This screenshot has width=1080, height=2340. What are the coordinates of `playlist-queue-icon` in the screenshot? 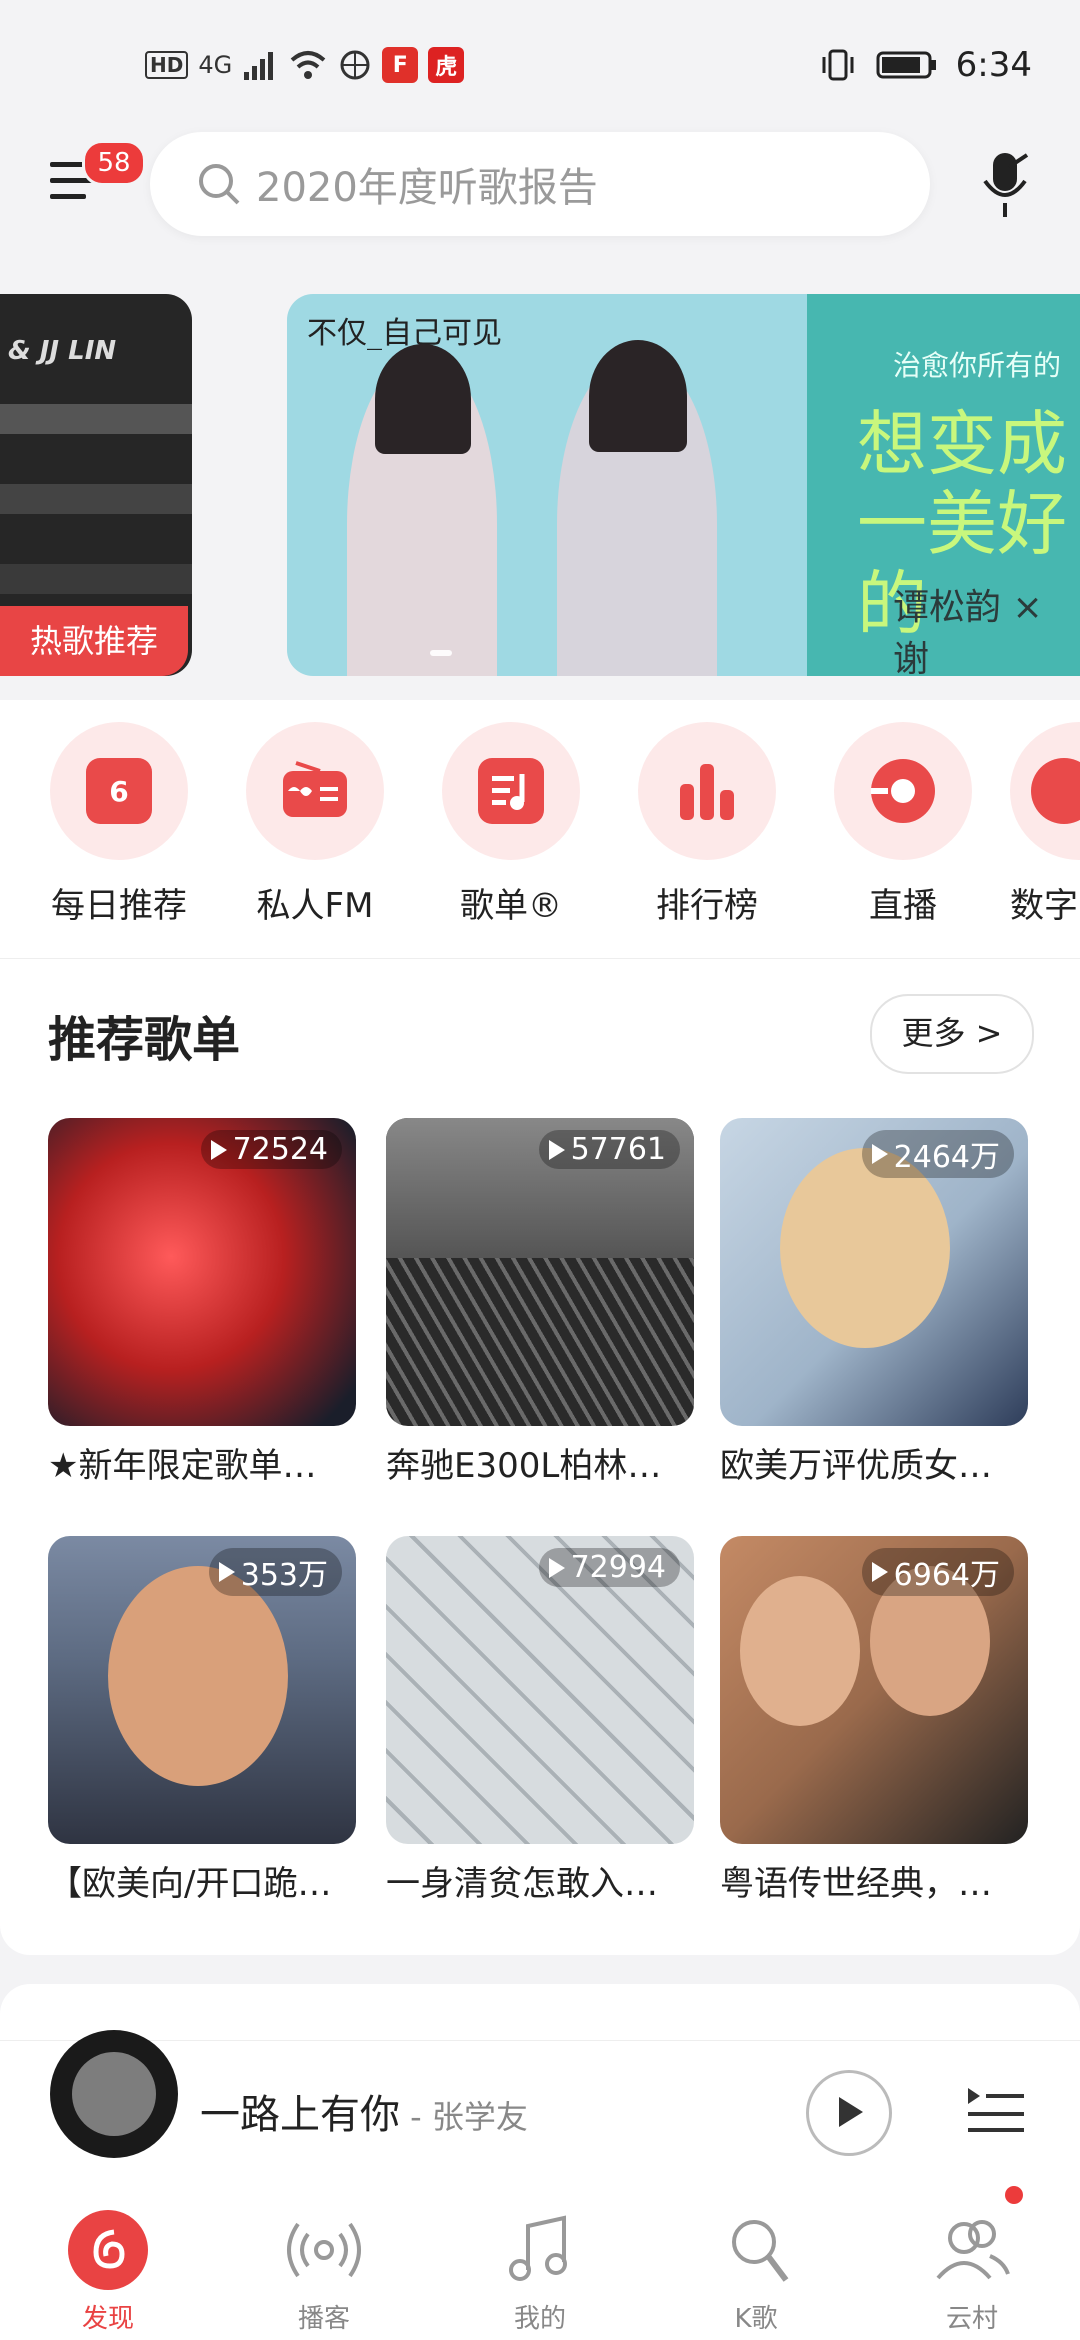 It's located at (996, 2108).